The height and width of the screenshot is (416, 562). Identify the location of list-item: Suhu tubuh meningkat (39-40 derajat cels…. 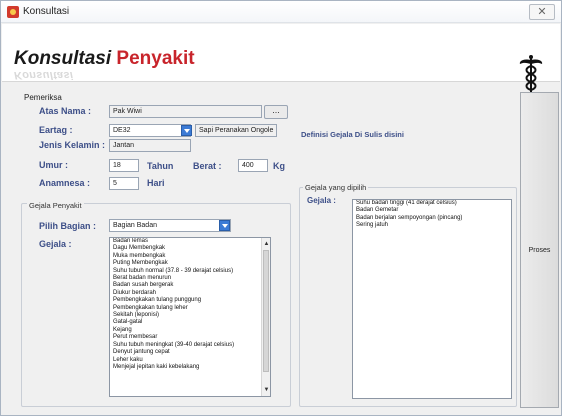
(190, 345).